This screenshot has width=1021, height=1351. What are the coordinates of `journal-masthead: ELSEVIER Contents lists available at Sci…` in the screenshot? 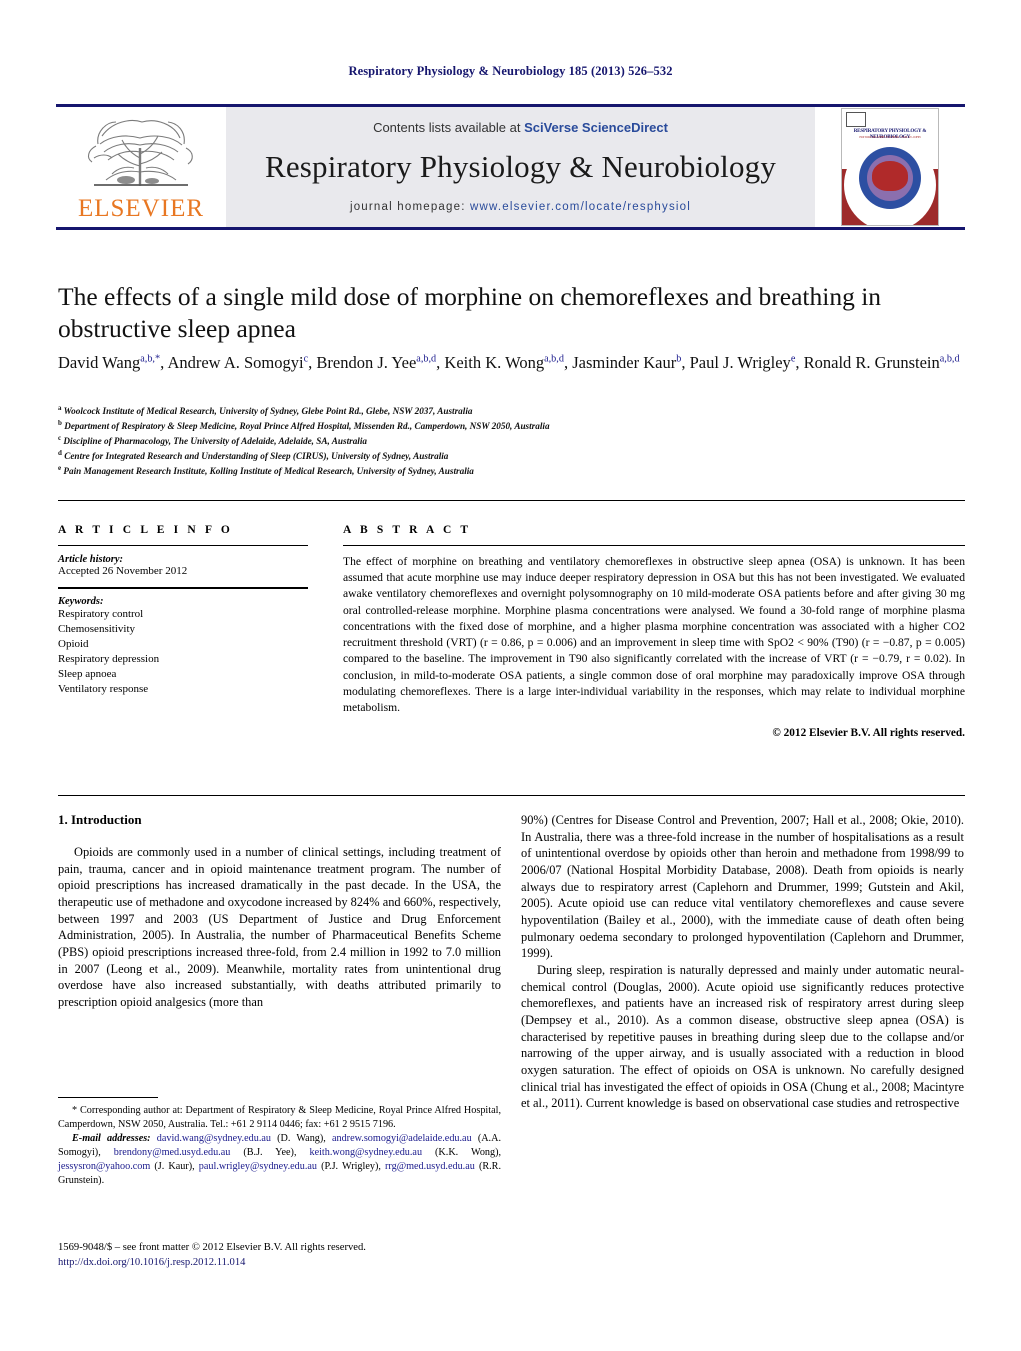 It's located at (510, 167).